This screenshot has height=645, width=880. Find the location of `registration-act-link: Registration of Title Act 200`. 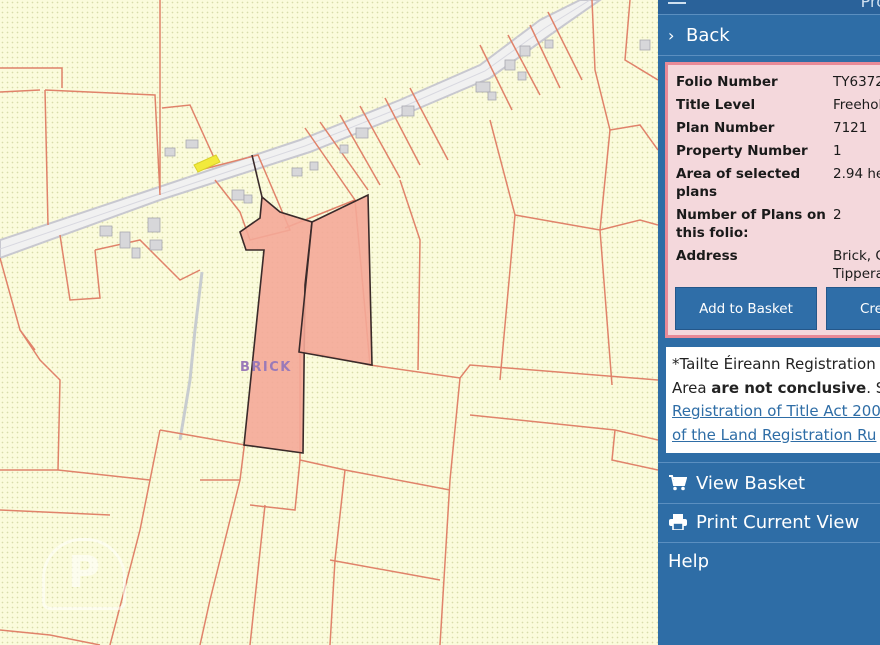

registration-act-link: Registration of Title Act 200 is located at coordinates (776, 412).